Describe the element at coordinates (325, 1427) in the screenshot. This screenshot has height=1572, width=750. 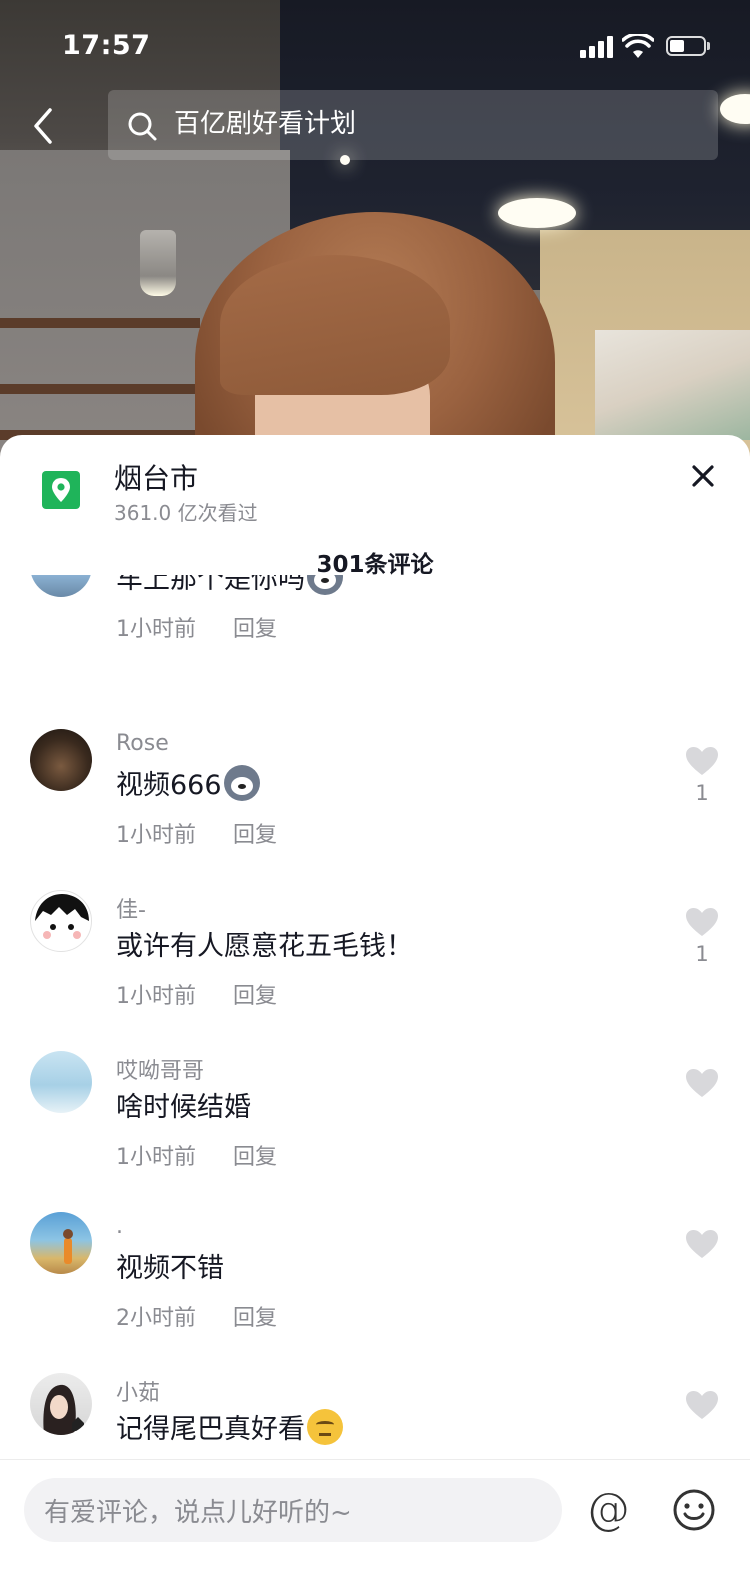
I see `thinking-emoji-icon` at that location.